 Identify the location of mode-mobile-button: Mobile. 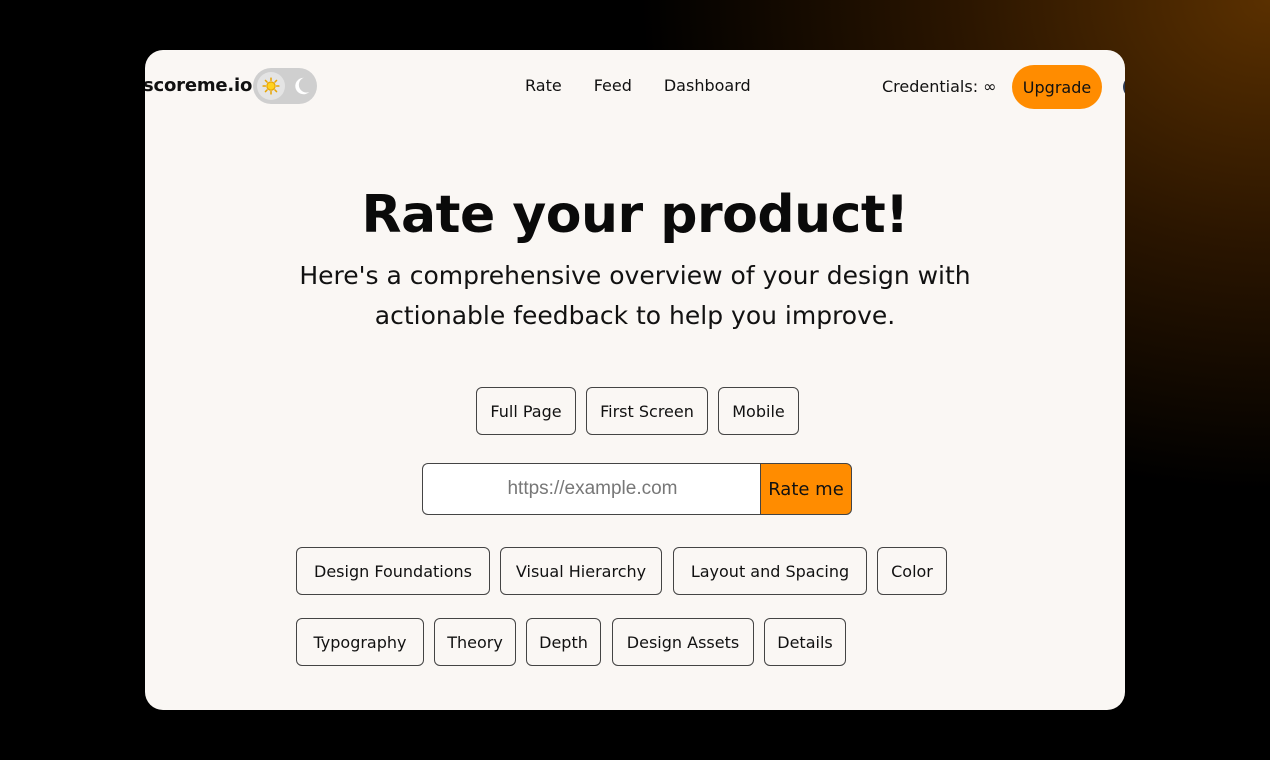
(758, 411).